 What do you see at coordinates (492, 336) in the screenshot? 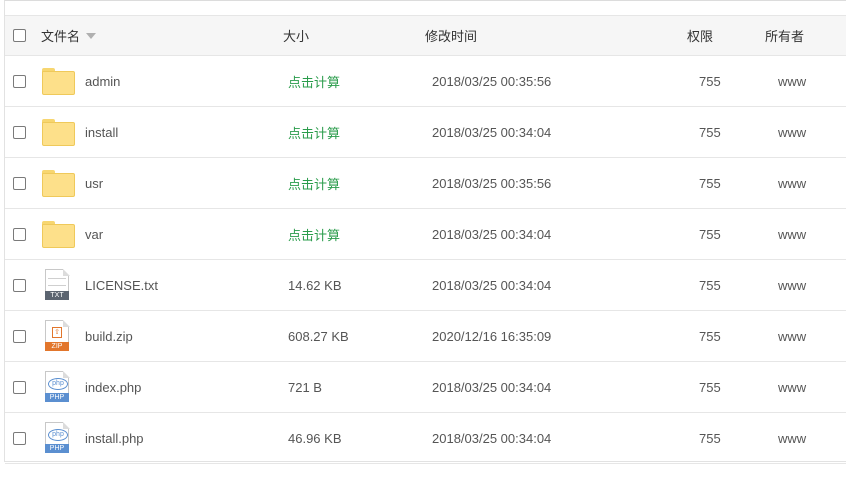
I see `file-mtime: 2020/12/16 16:35:09` at bounding box center [492, 336].